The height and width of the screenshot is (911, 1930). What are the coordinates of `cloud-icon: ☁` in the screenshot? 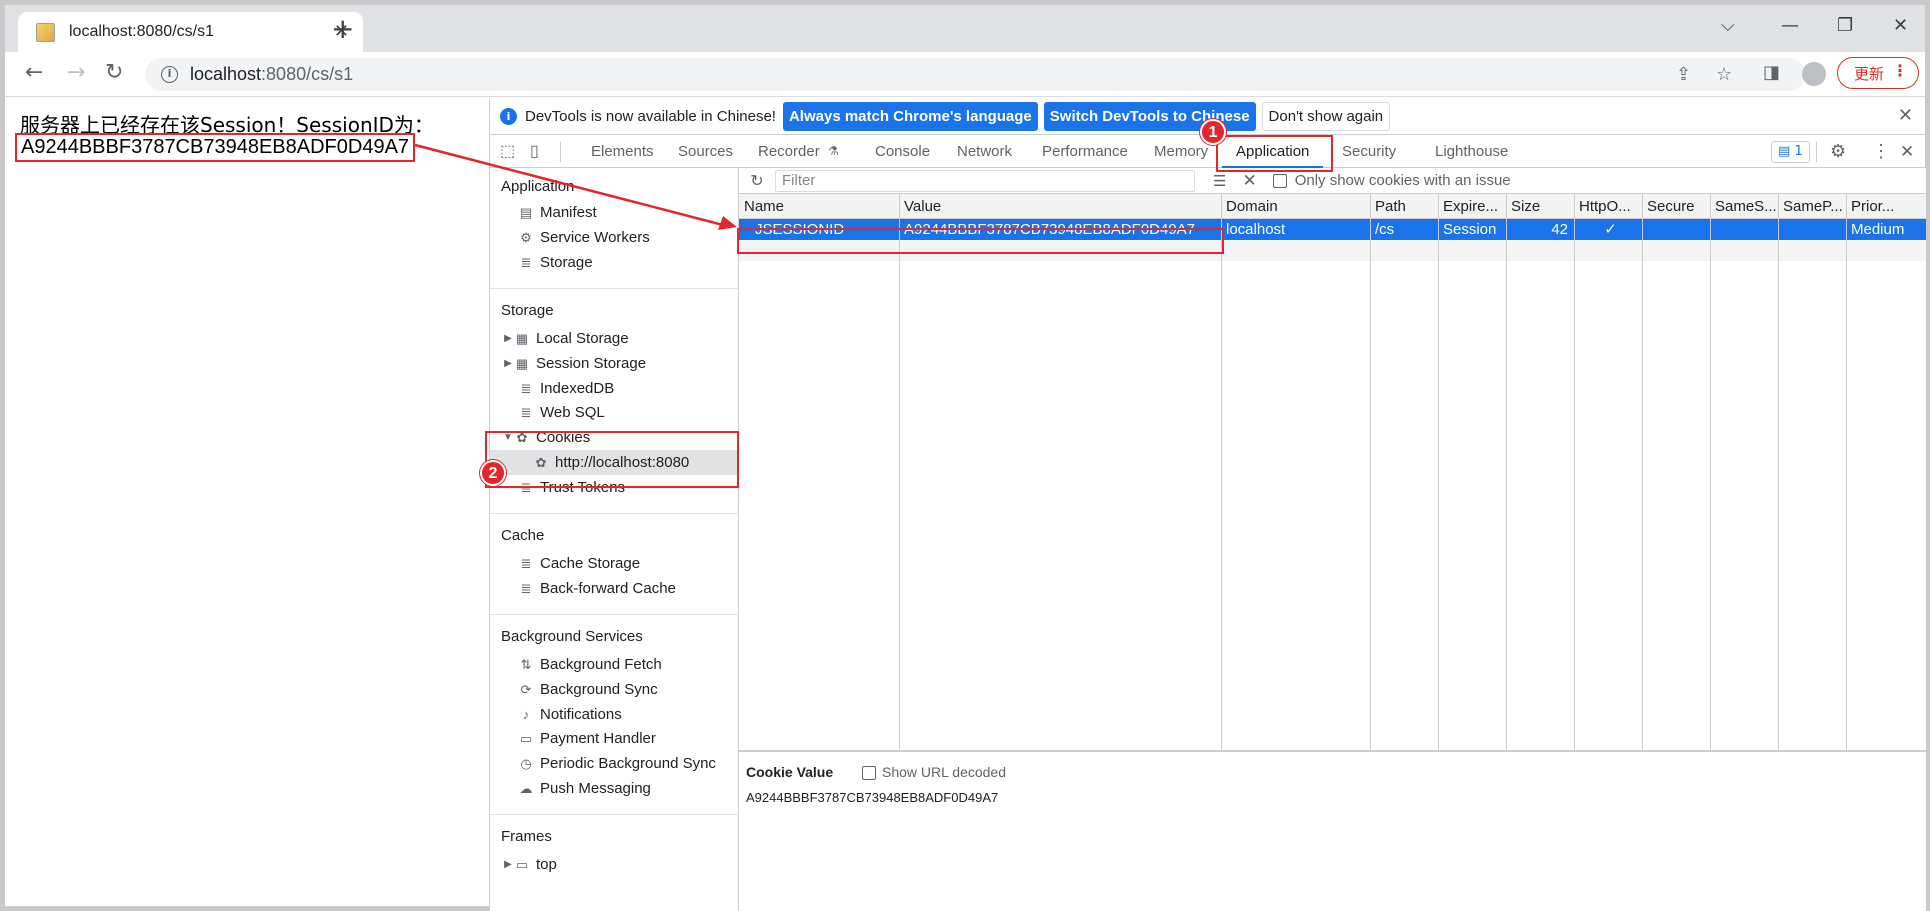 It's located at (526, 788).